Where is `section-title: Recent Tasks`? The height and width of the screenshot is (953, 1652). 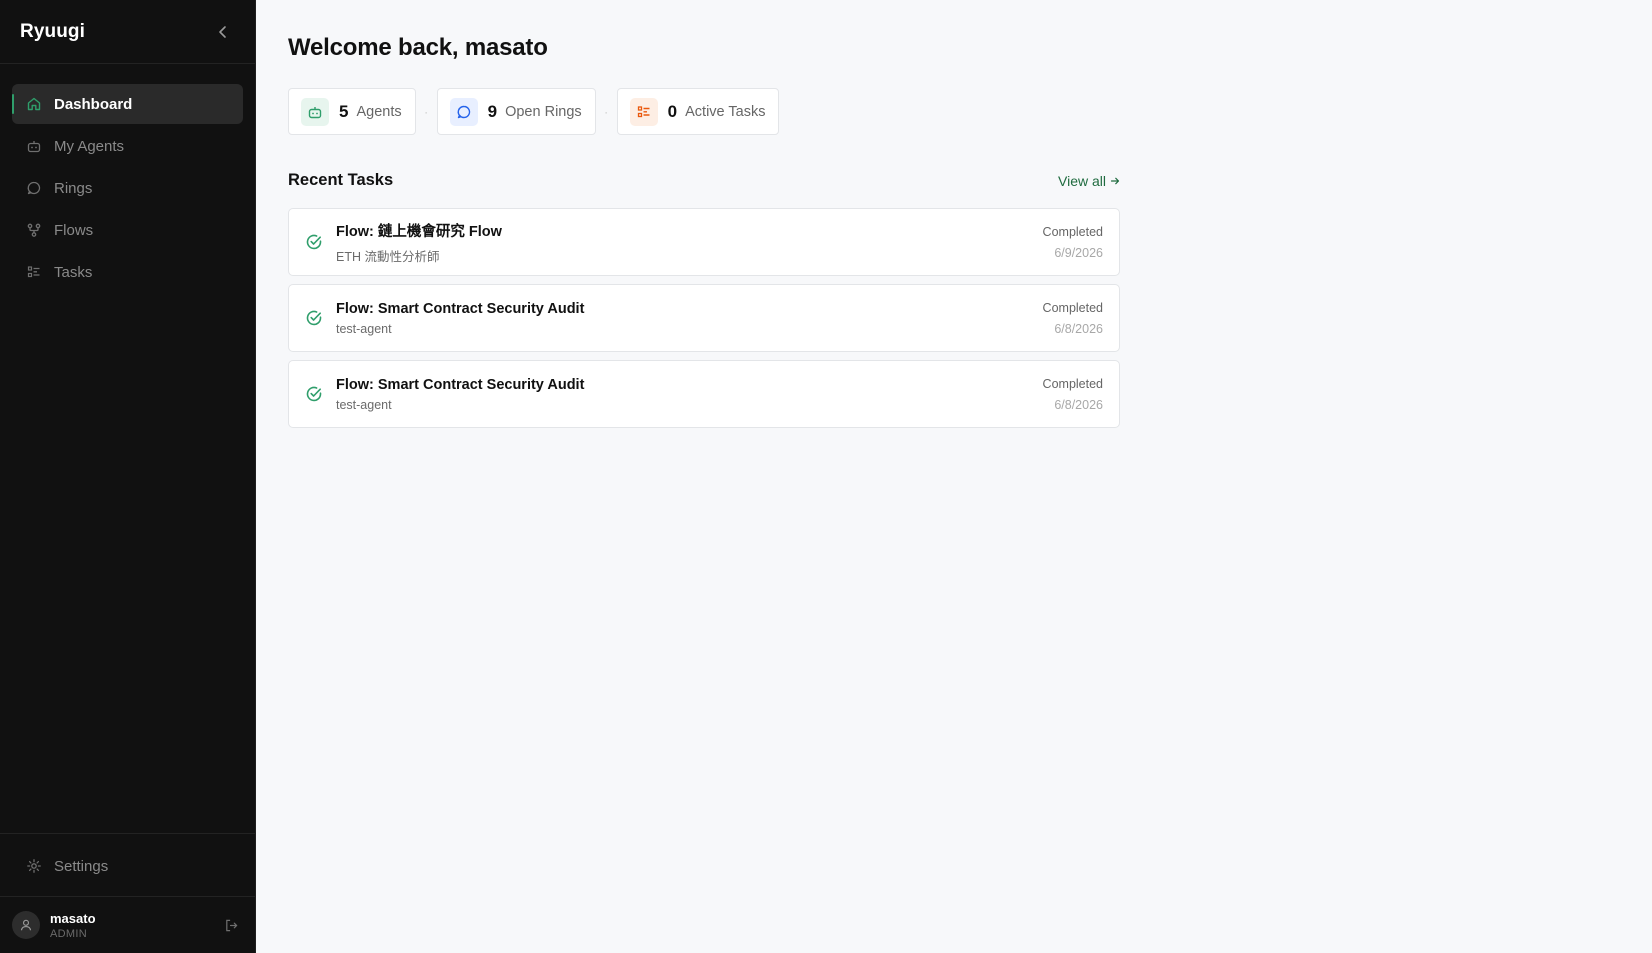
section-title: Recent Tasks is located at coordinates (341, 180).